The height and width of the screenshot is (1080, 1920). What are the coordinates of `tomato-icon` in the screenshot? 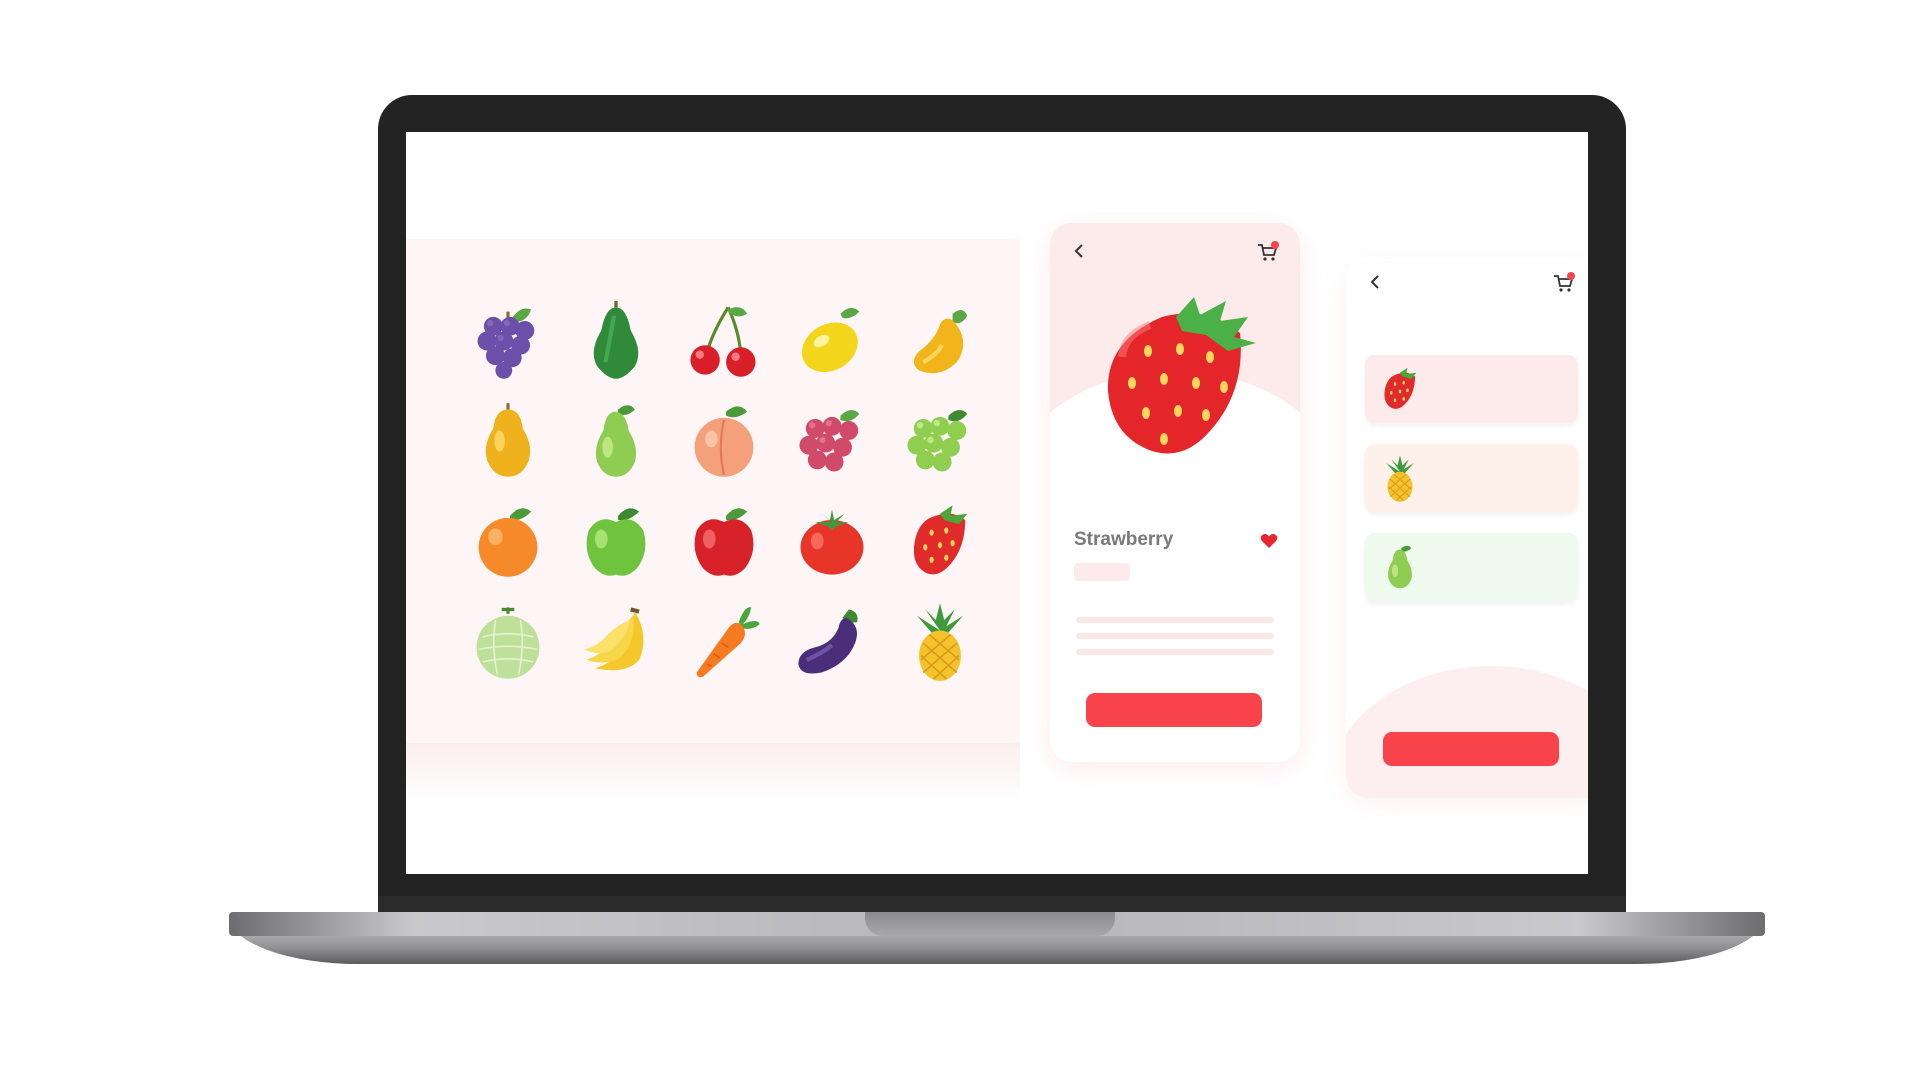 It's located at (832, 541).